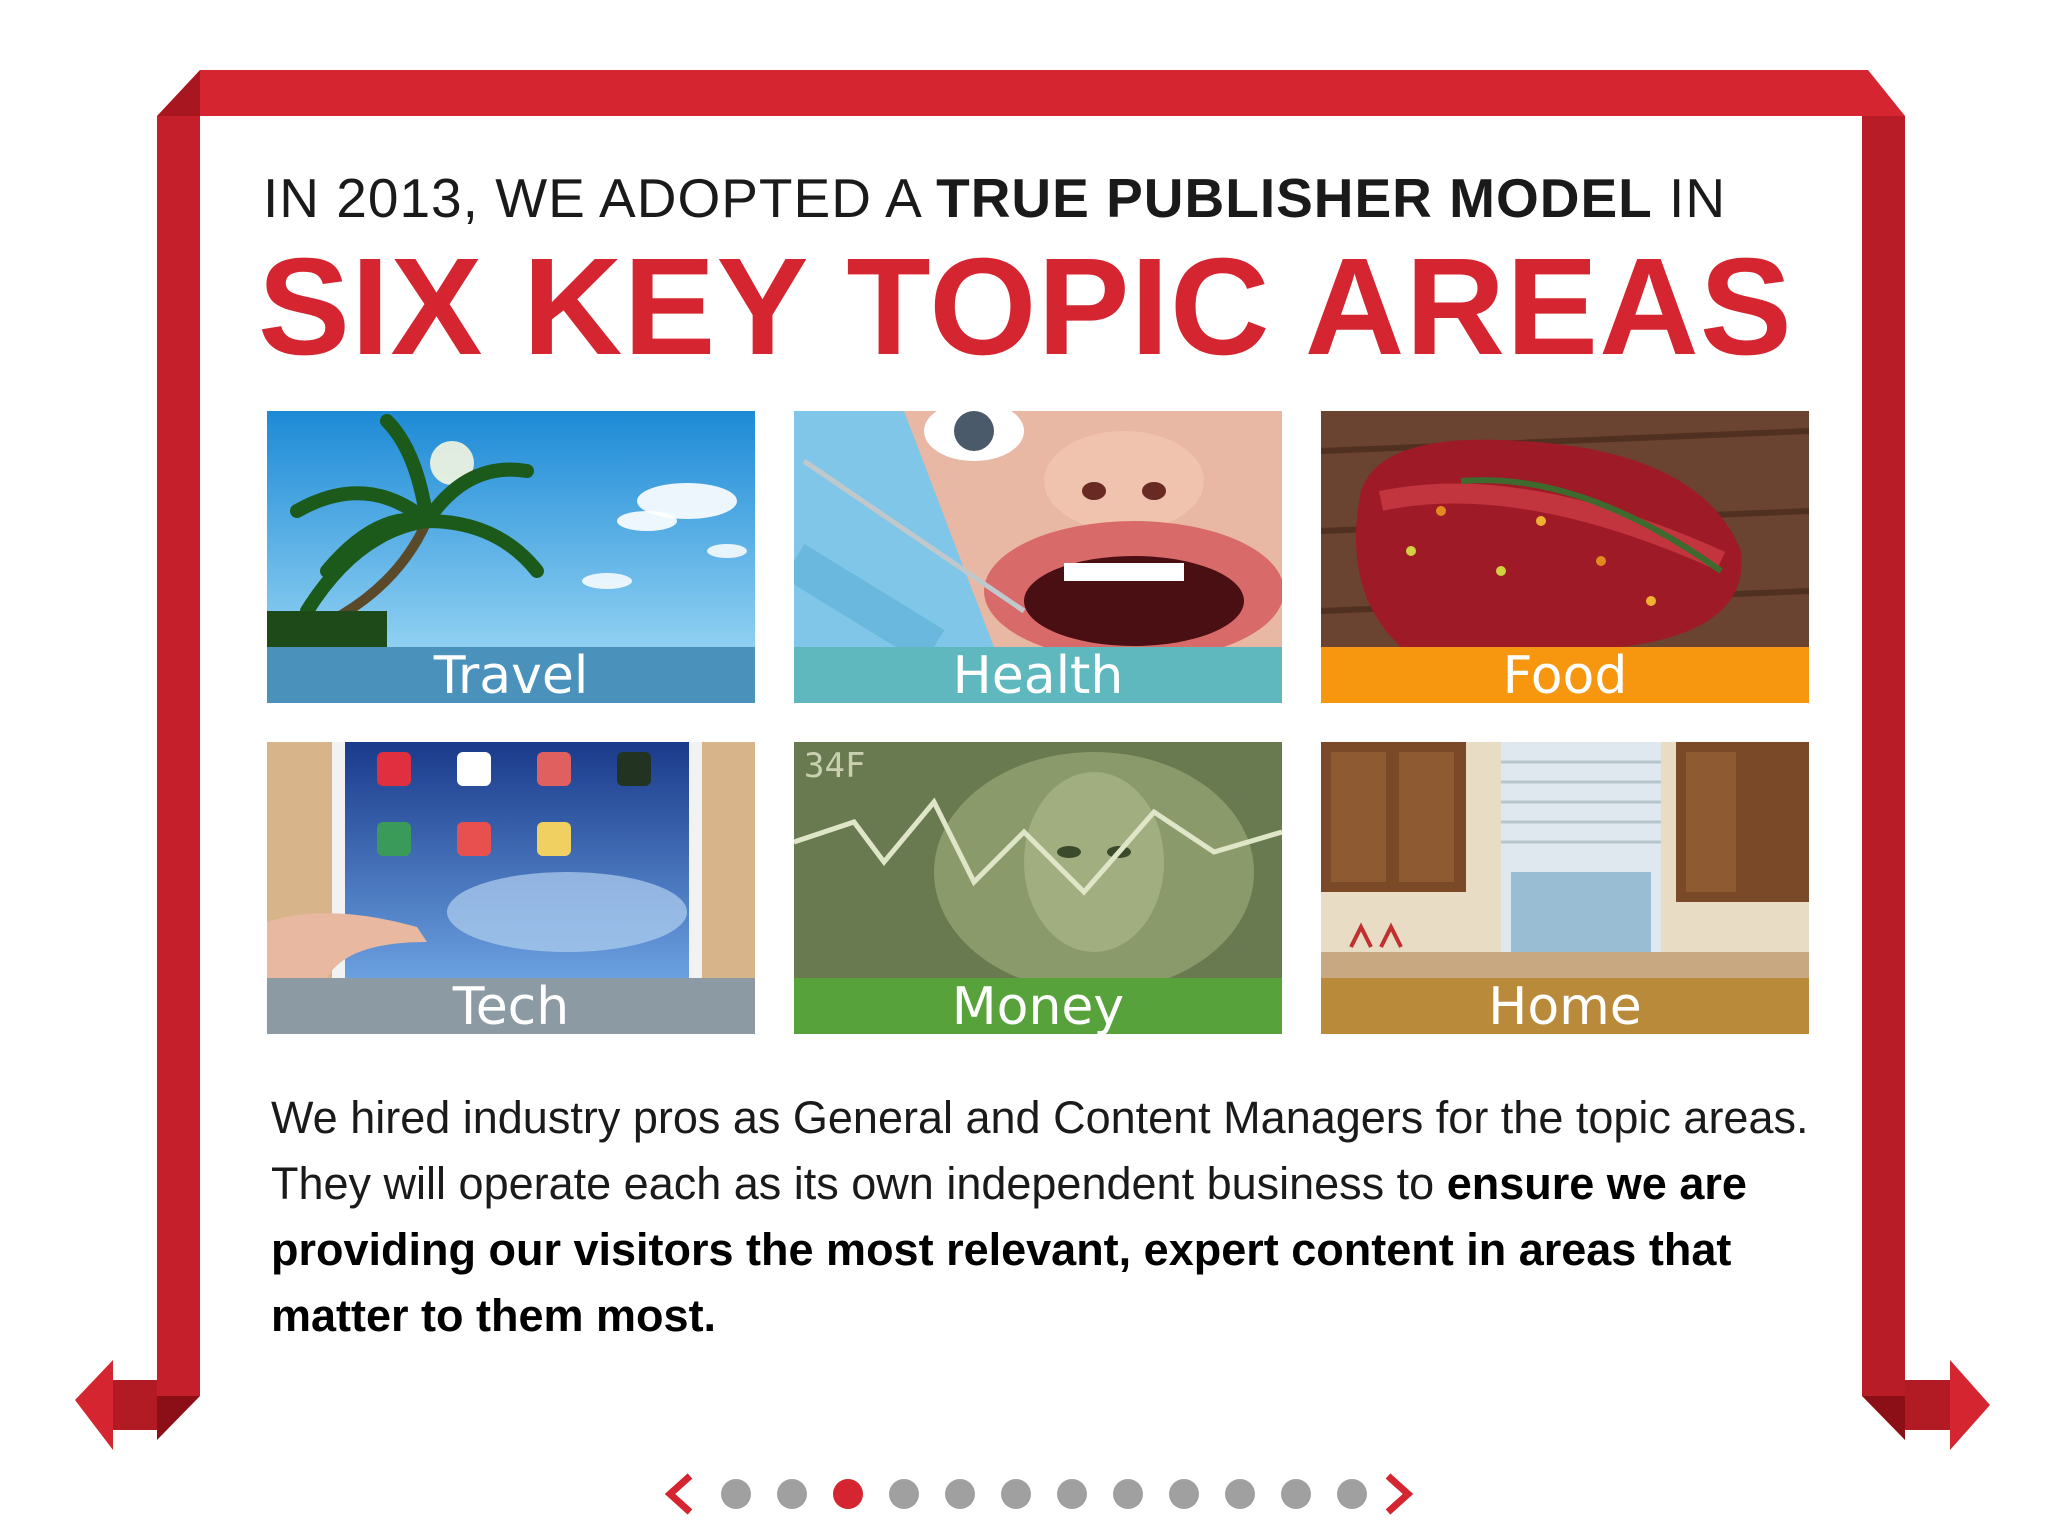  I want to click on home-image, so click(1565, 860).